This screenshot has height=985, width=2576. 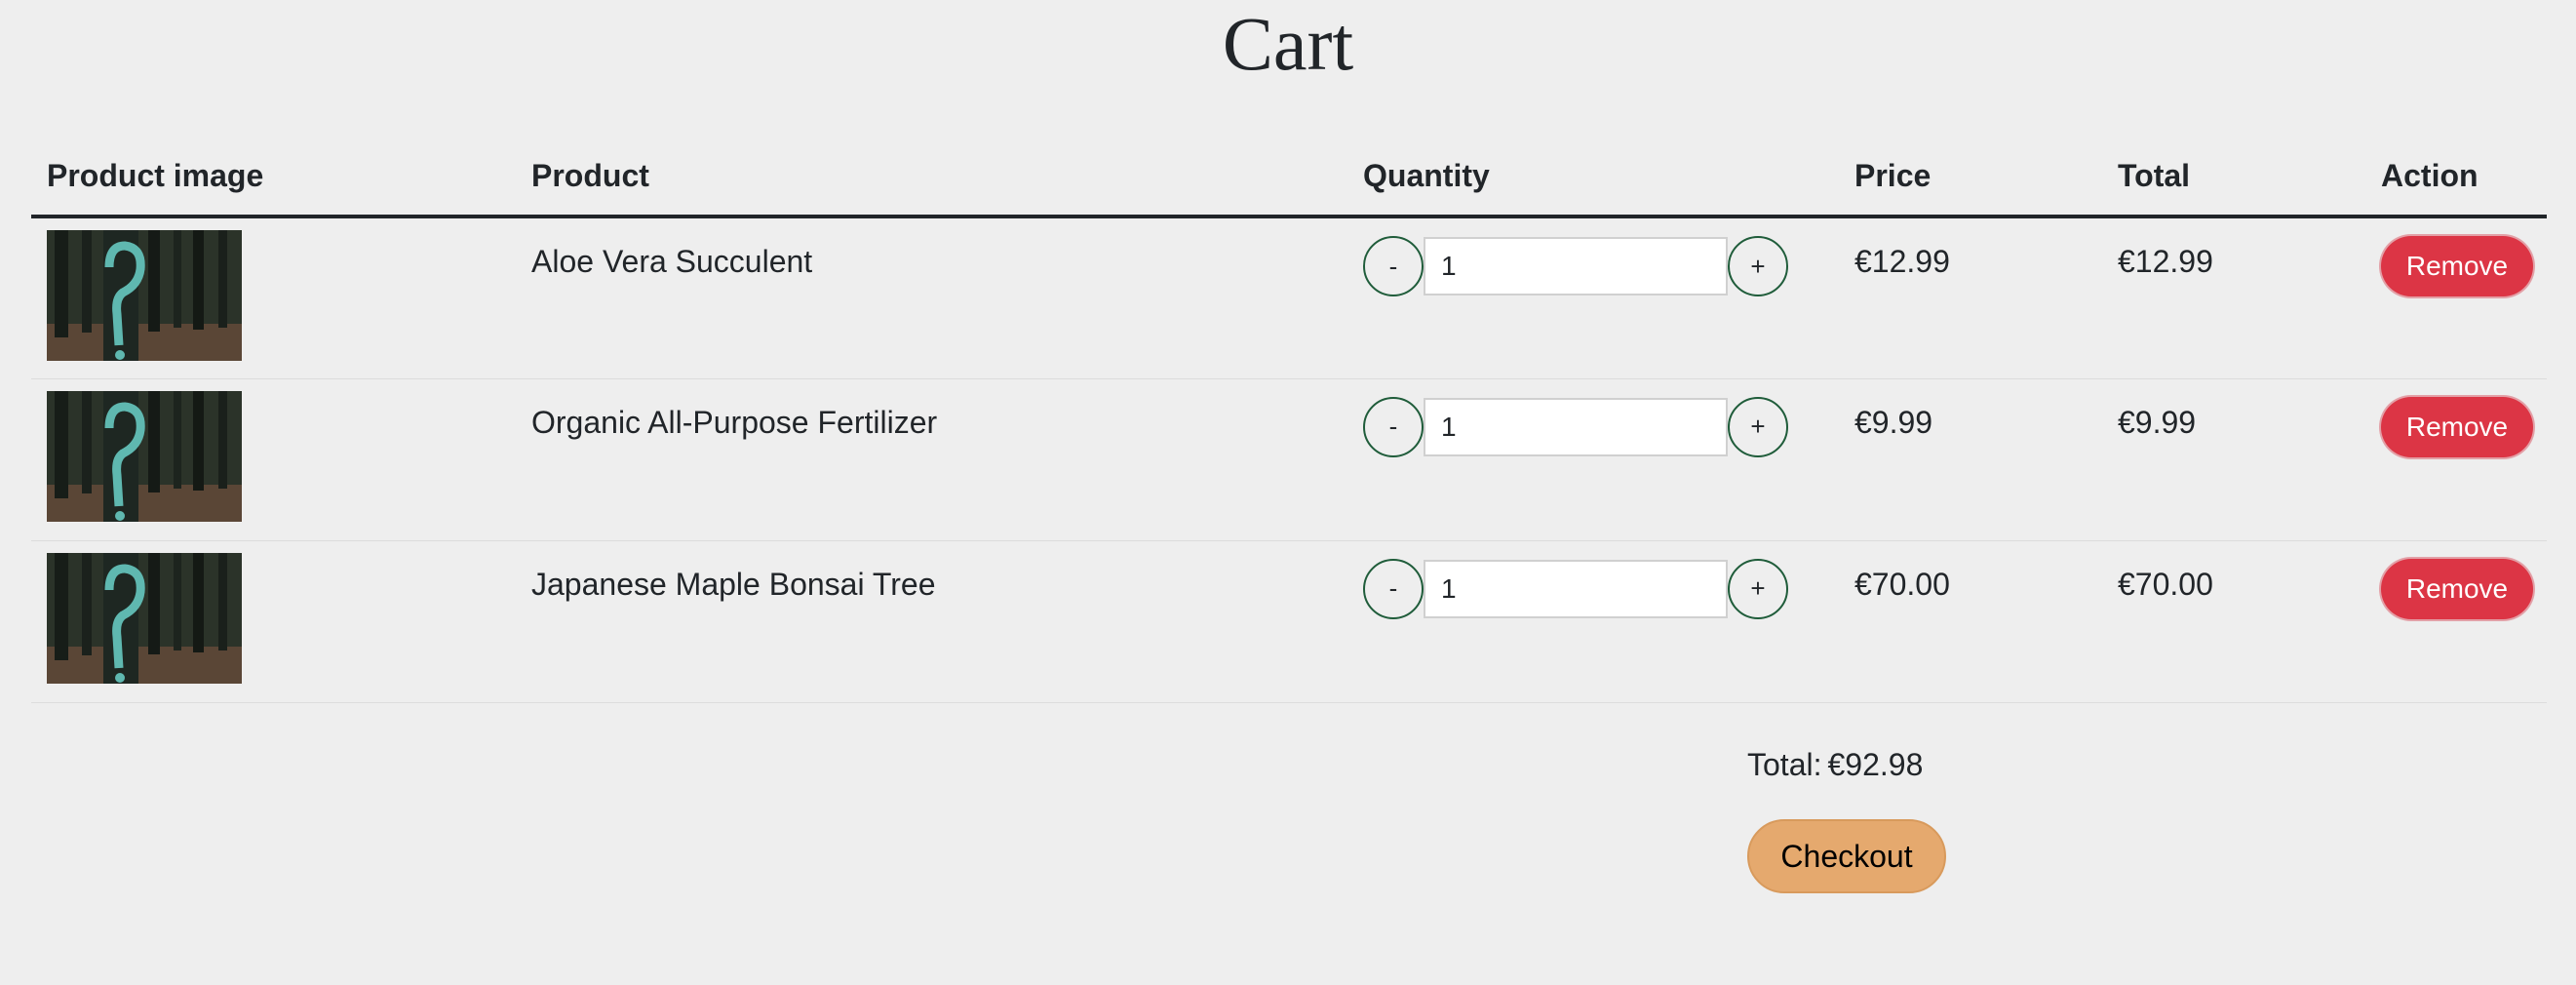 What do you see at coordinates (1970, 177) in the screenshot?
I see `header-price: Price` at bounding box center [1970, 177].